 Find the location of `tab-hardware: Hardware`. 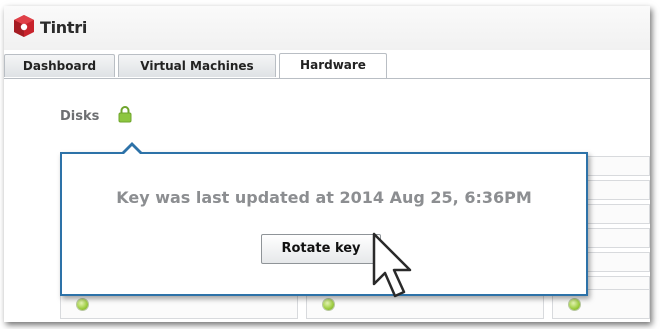

tab-hardware: Hardware is located at coordinates (333, 65).